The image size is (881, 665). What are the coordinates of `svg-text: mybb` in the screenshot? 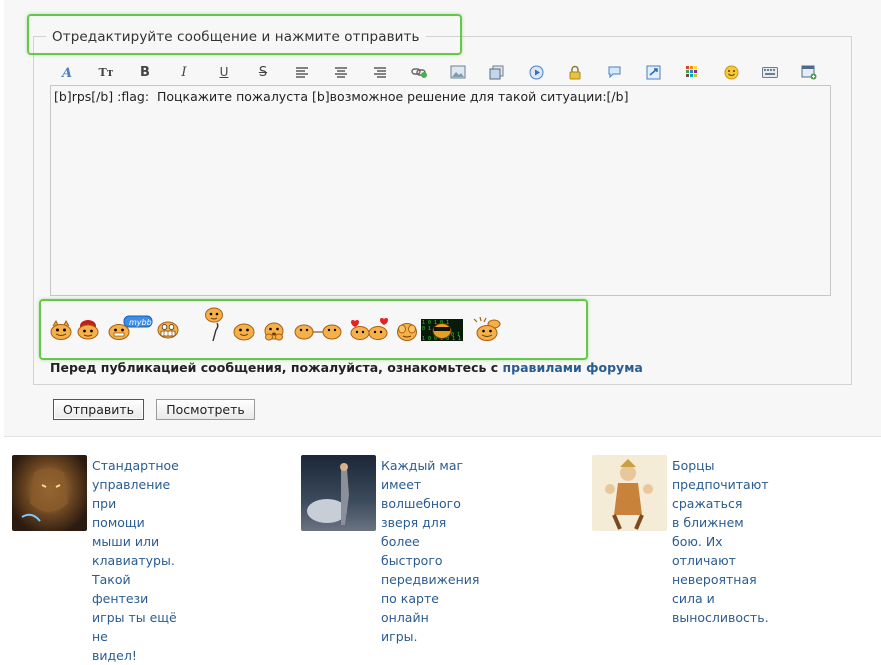 It's located at (140, 322).